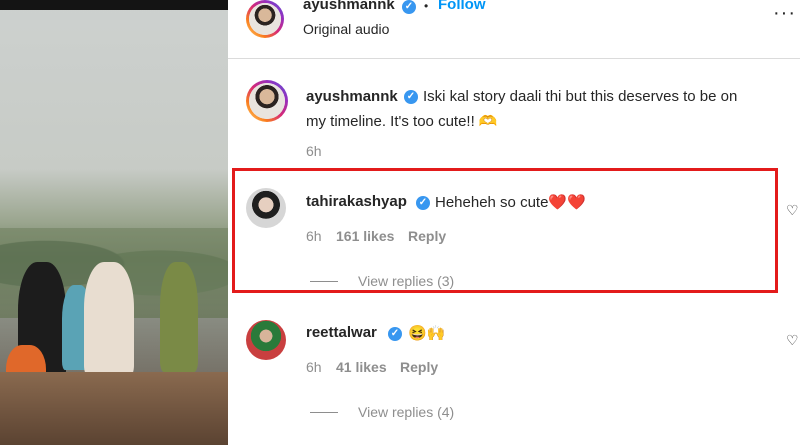 The width and height of the screenshot is (800, 445). What do you see at coordinates (341, 332) in the screenshot?
I see `comment-username: reettalwar` at bounding box center [341, 332].